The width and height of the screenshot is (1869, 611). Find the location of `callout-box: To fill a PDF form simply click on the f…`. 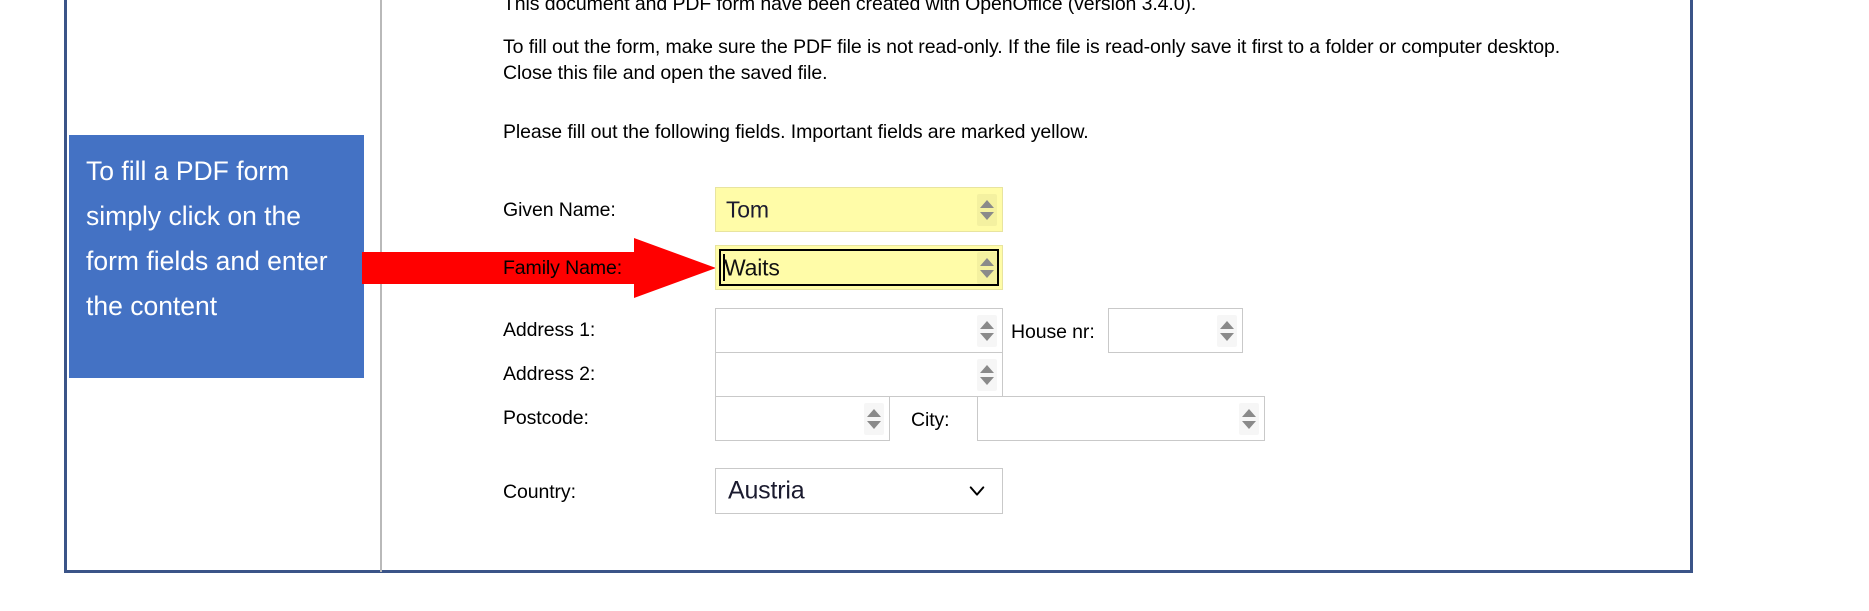

callout-box: To fill a PDF form simply click on the f… is located at coordinates (216, 256).